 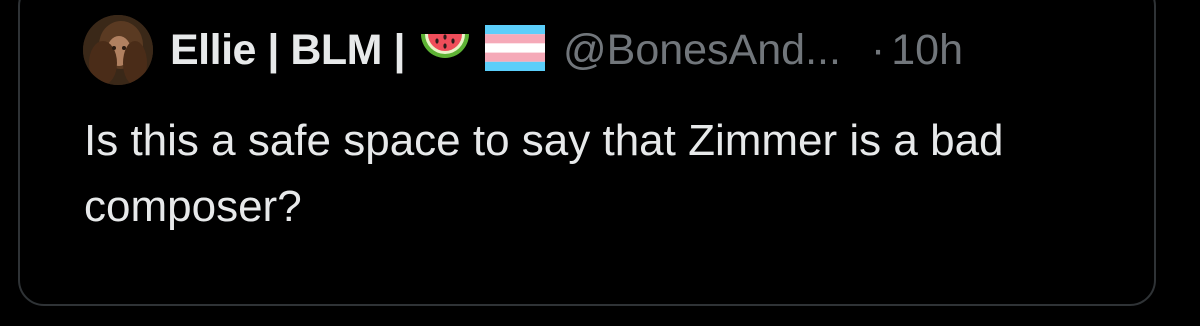 I want to click on watermelon-emoji-icon, so click(x=445, y=50).